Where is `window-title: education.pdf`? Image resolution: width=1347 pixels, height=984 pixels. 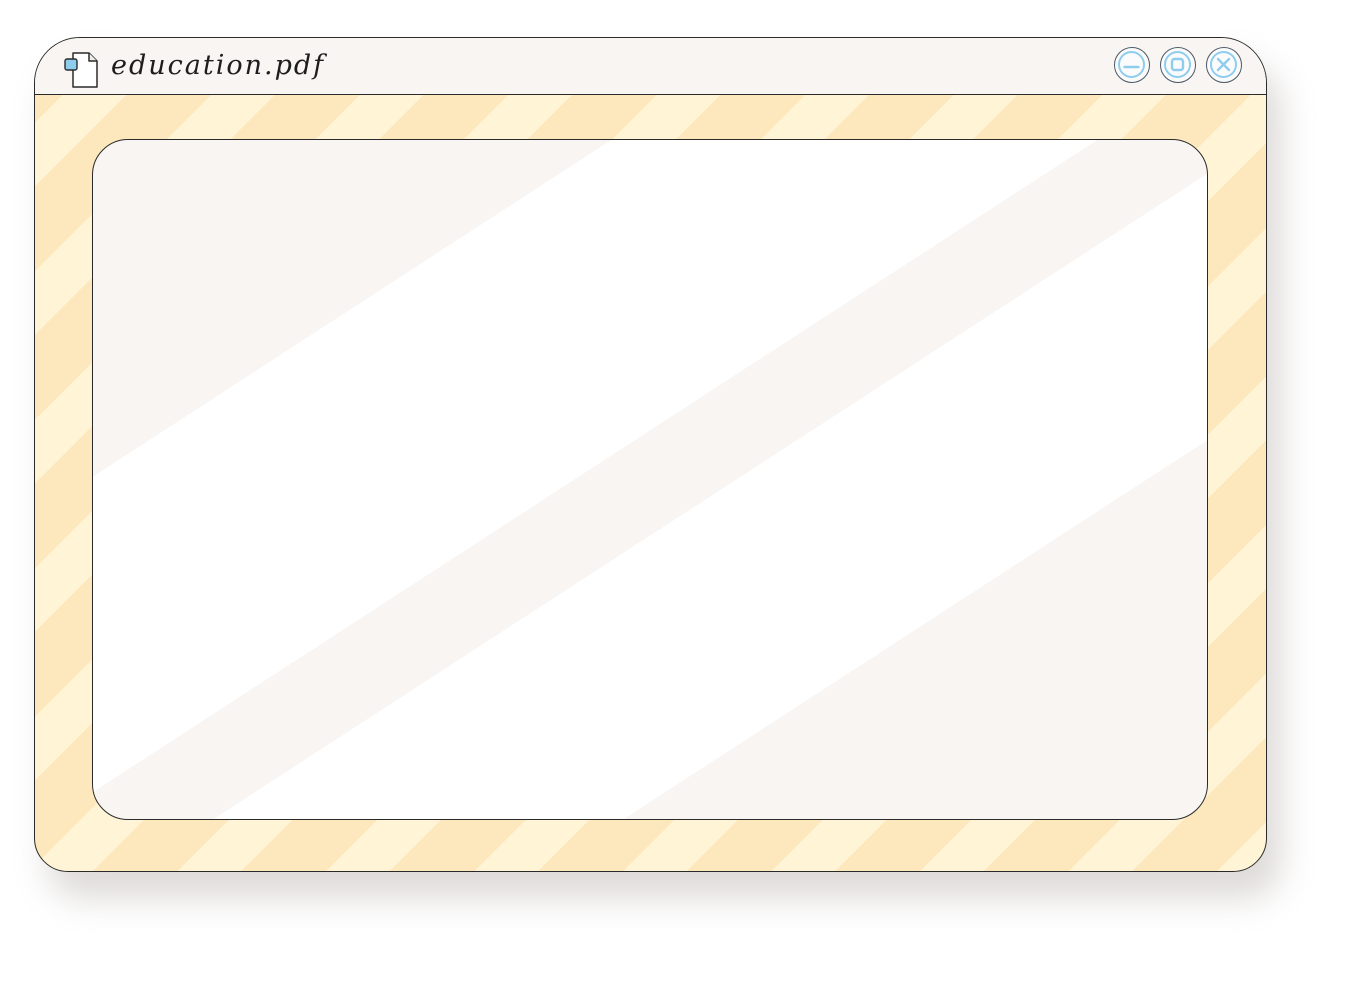
window-title: education.pdf is located at coordinates (218, 65).